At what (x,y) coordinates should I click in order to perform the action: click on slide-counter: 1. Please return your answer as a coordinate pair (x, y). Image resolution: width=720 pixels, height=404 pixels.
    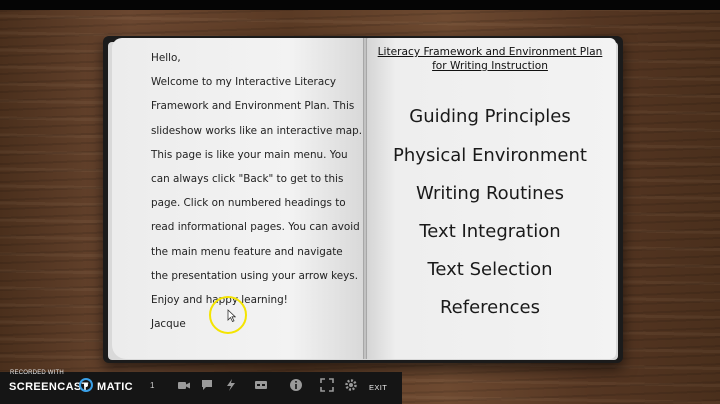
    Looking at the image, I should click on (152, 385).